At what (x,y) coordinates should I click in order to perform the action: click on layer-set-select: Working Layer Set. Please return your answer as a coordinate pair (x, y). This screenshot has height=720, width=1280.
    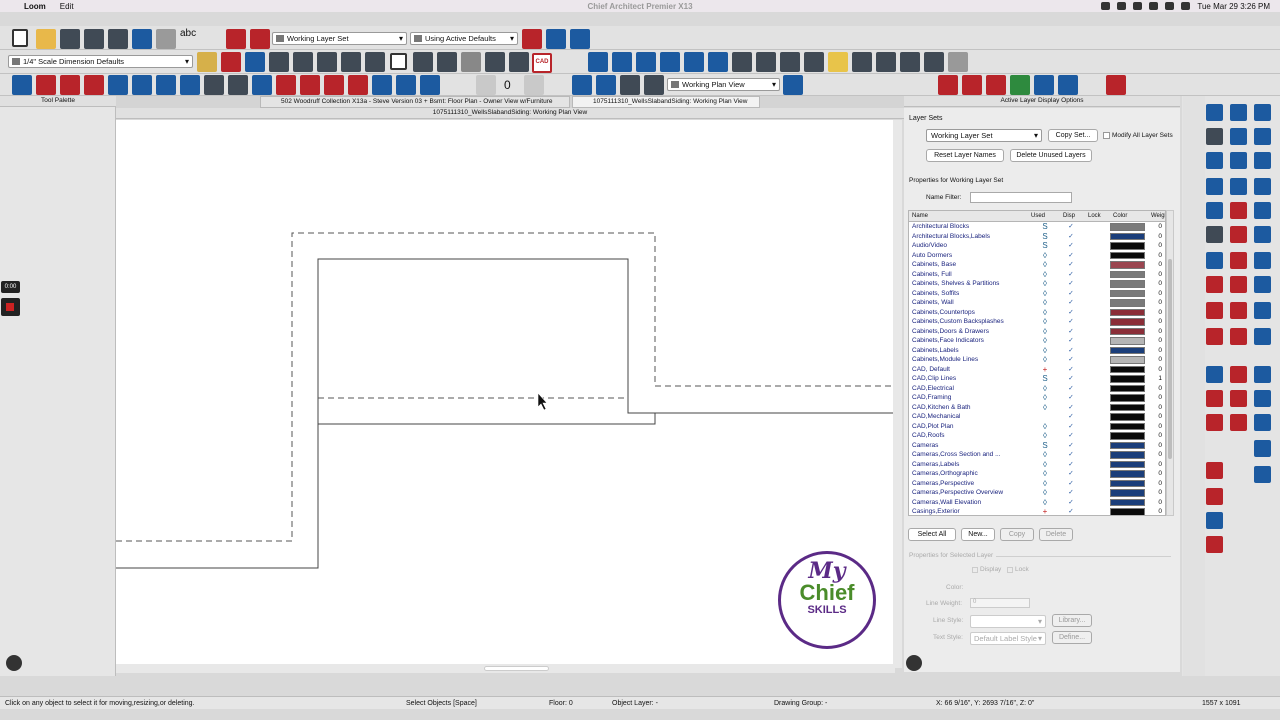
    Looking at the image, I should click on (339, 38).